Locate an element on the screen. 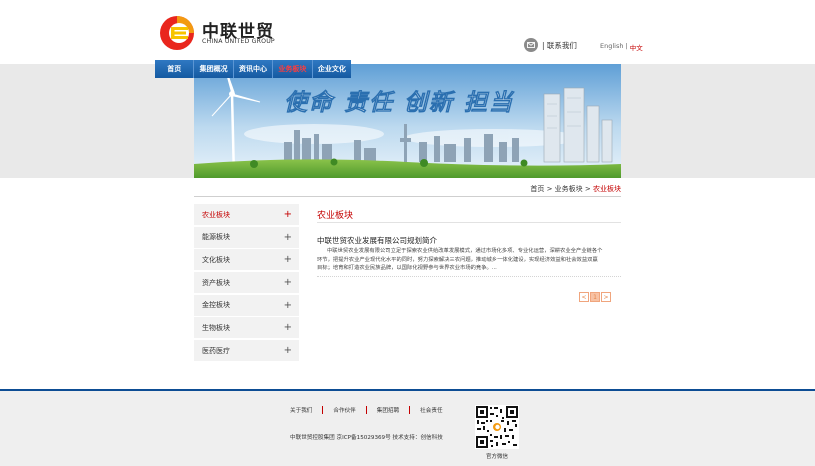 The height and width of the screenshot is (466, 815). nav-item-home: 首页 is located at coordinates (175, 69).